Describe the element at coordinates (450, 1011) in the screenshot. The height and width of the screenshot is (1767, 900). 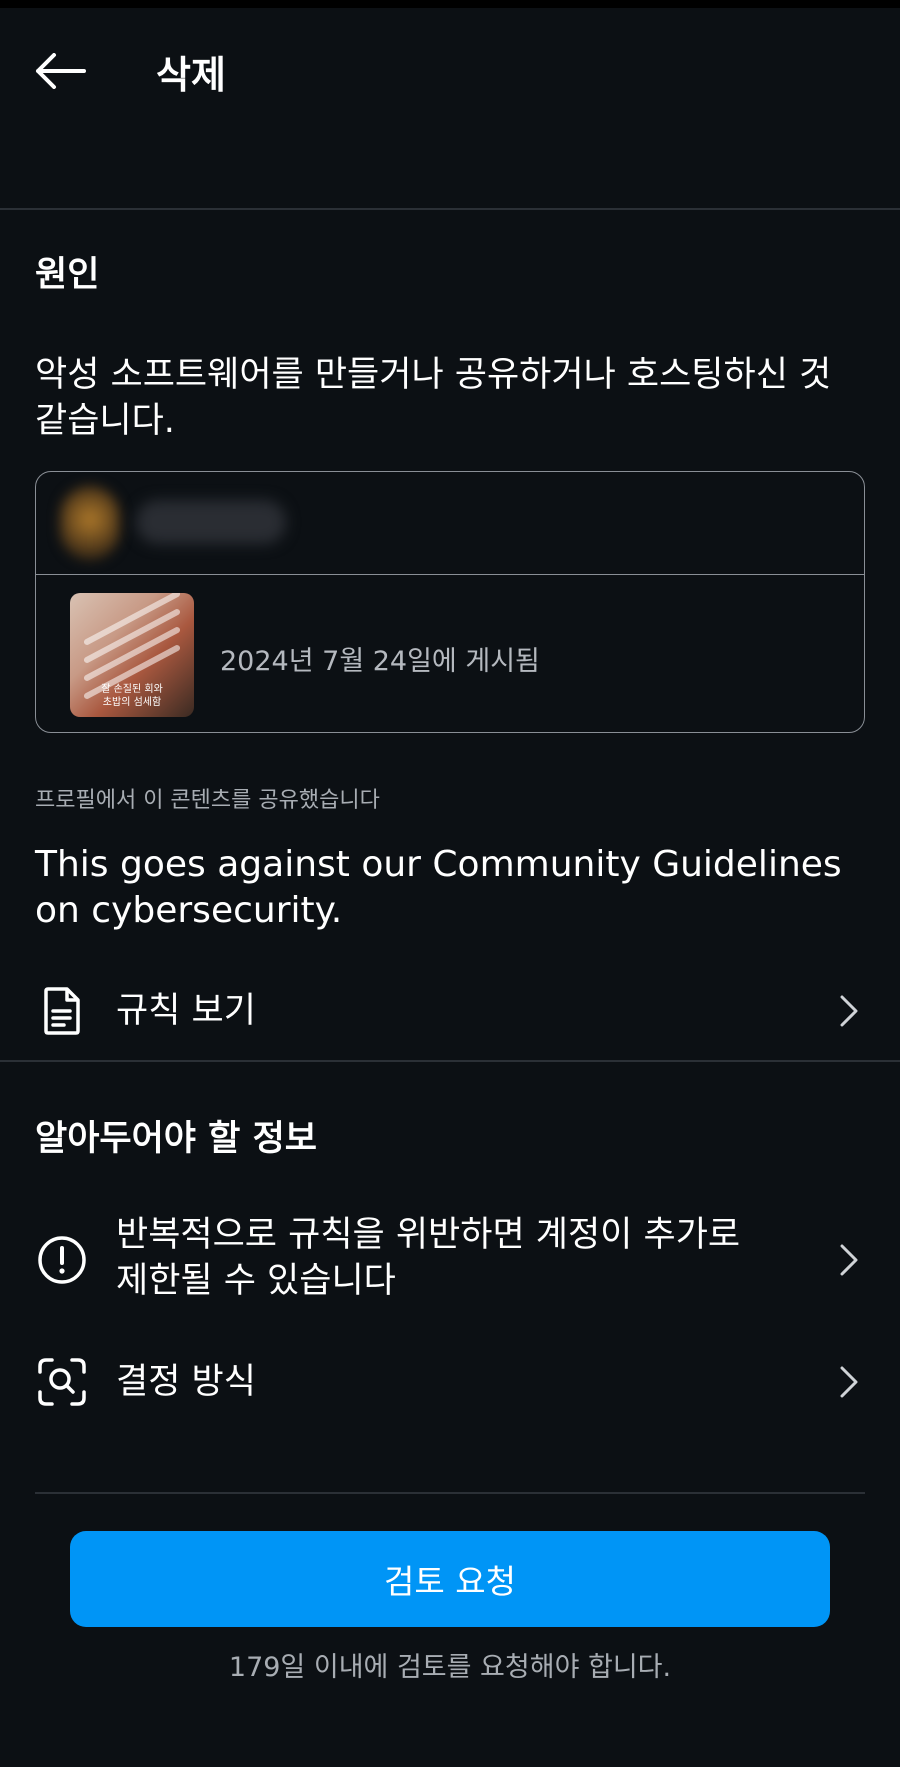
I see `view-rules-row: 규칙 보기` at that location.